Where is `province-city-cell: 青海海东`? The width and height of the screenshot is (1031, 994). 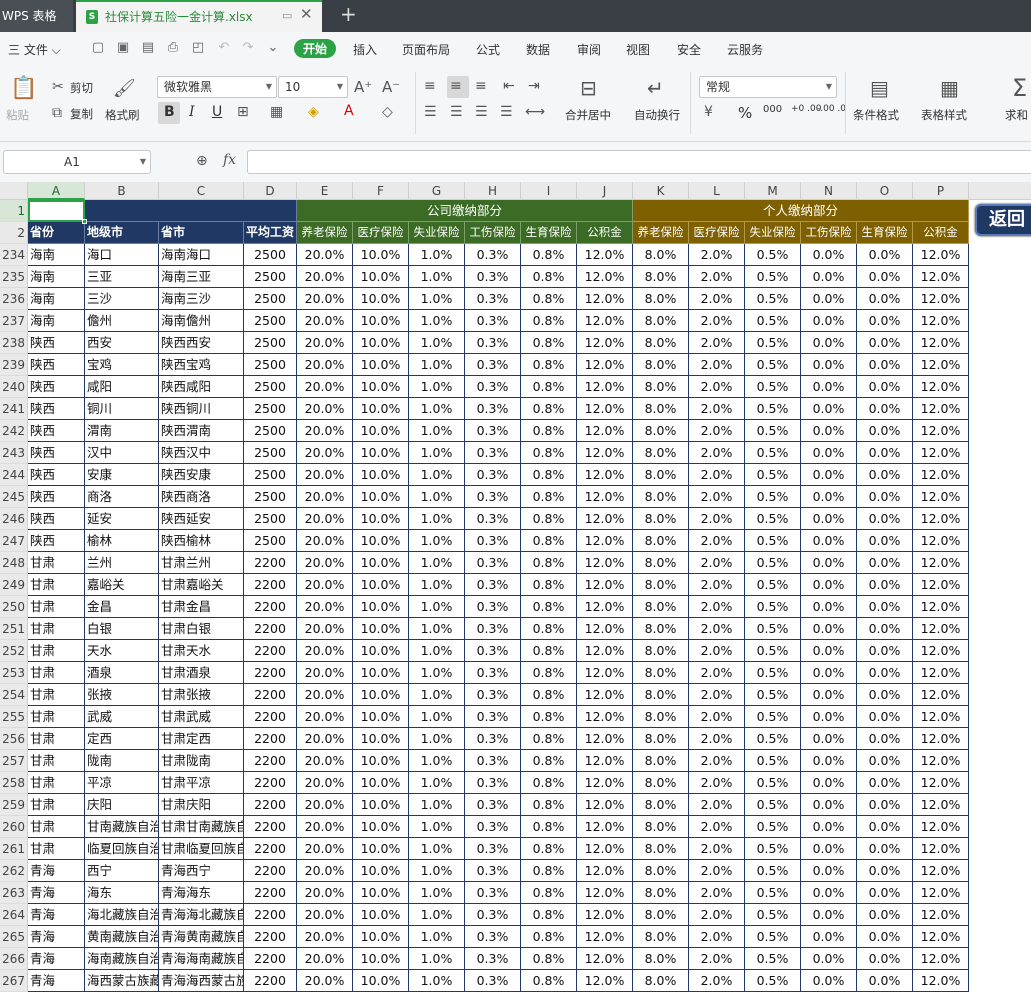 province-city-cell: 青海海东 is located at coordinates (201, 893).